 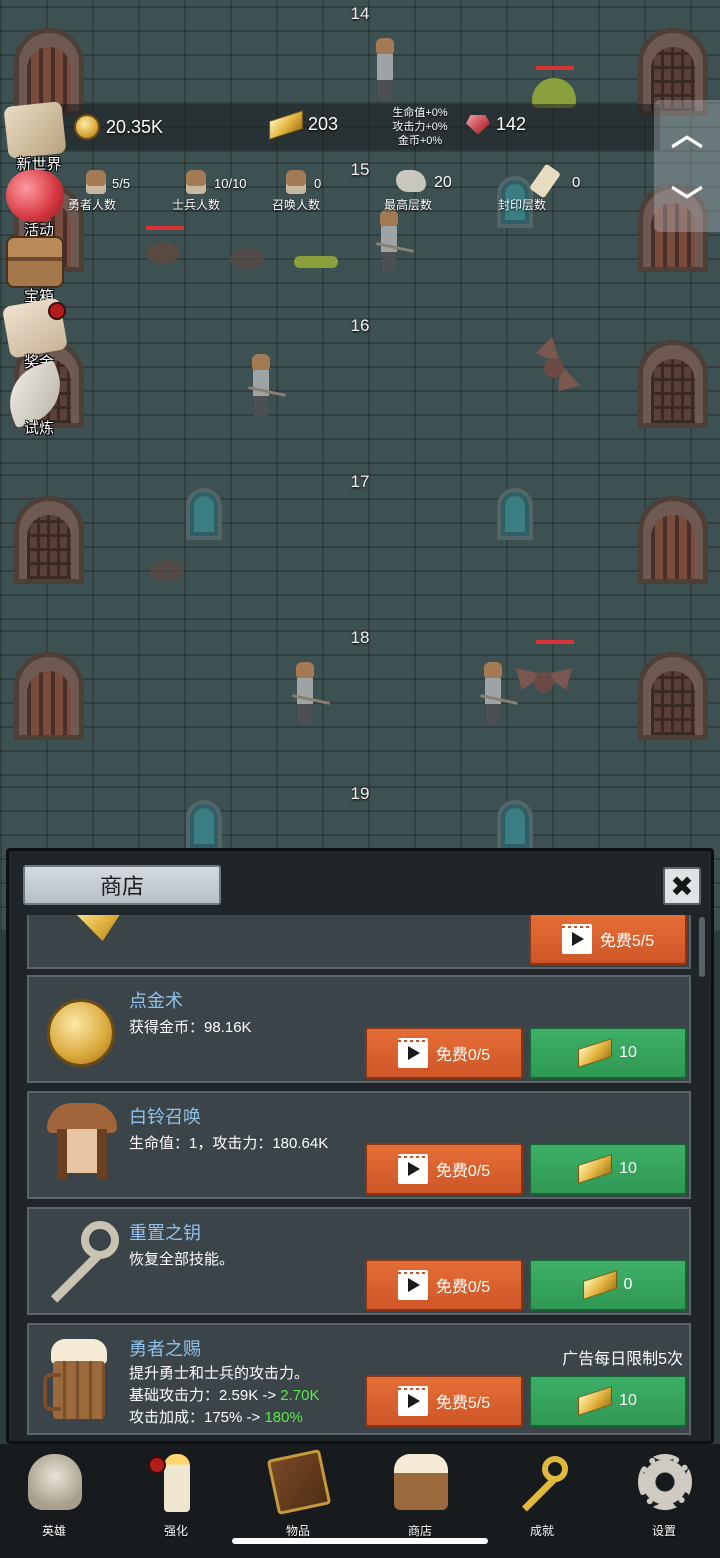 What do you see at coordinates (177, 1483) in the screenshot?
I see `candle-icon` at bounding box center [177, 1483].